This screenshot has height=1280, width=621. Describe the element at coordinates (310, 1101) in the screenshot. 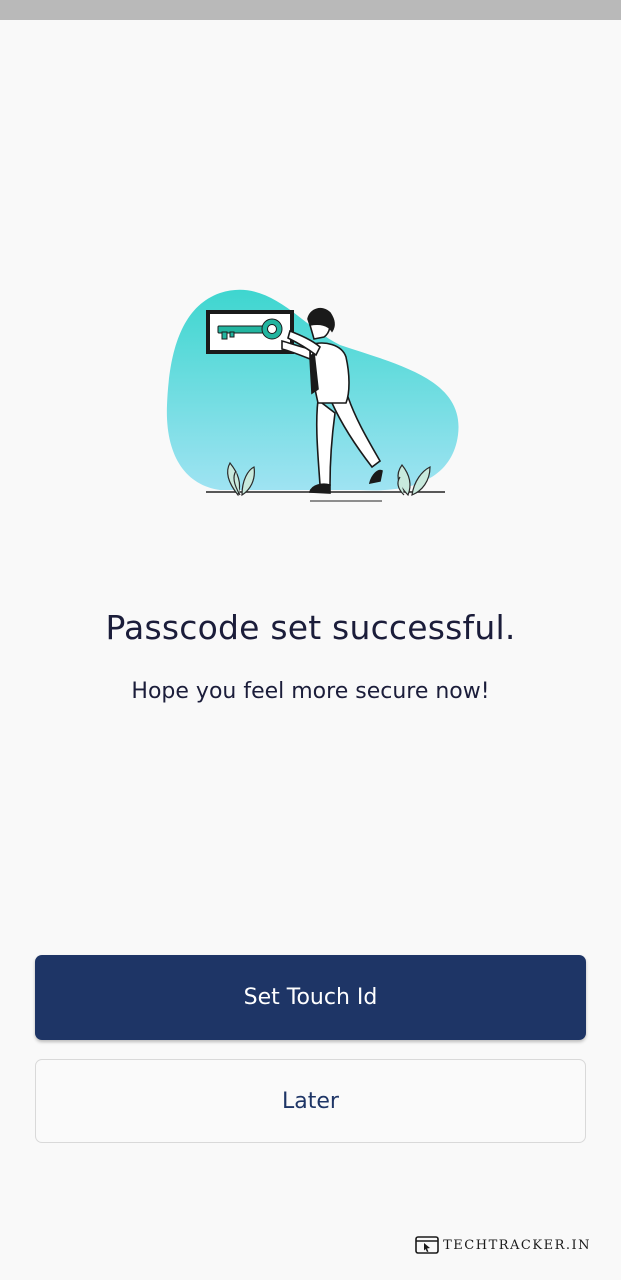

I see `later-button: Later` at that location.